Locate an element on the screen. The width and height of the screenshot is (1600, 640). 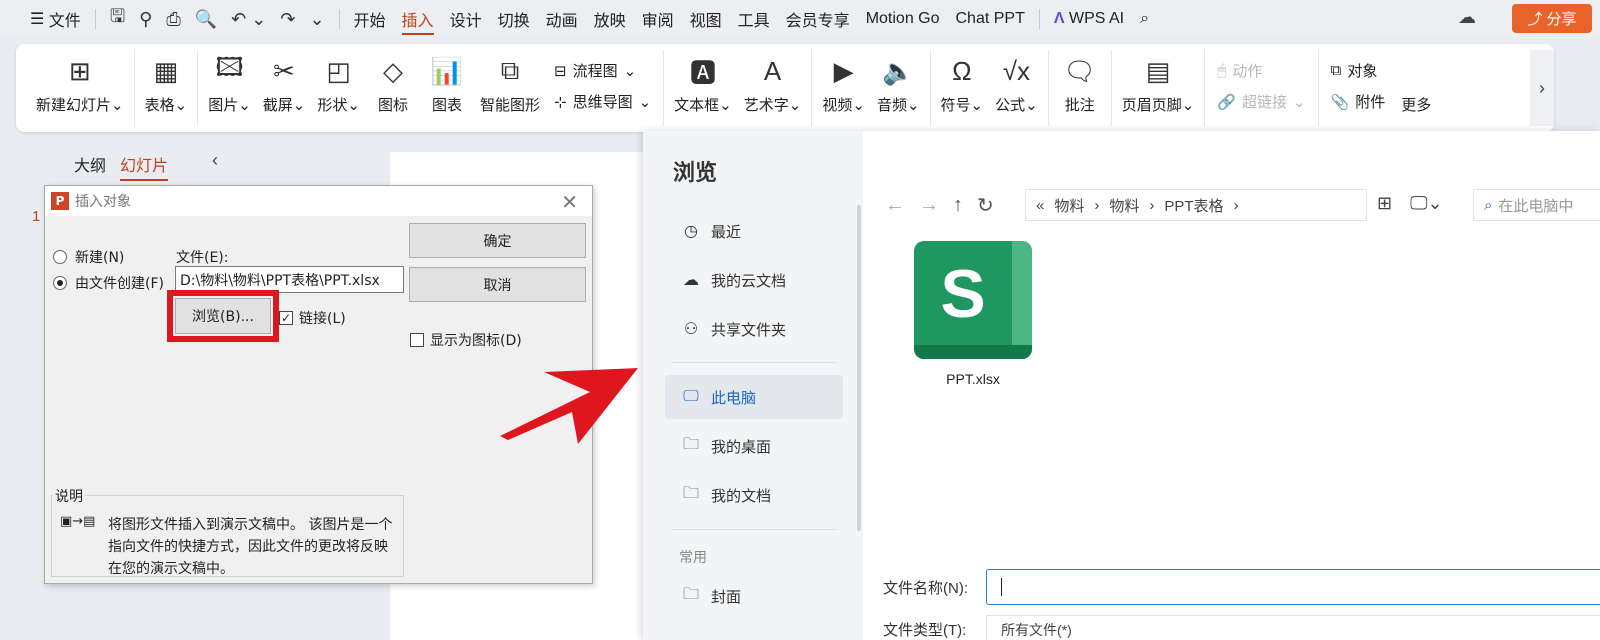
formula-button: √x 公式⌄ is located at coordinates (1016, 82).